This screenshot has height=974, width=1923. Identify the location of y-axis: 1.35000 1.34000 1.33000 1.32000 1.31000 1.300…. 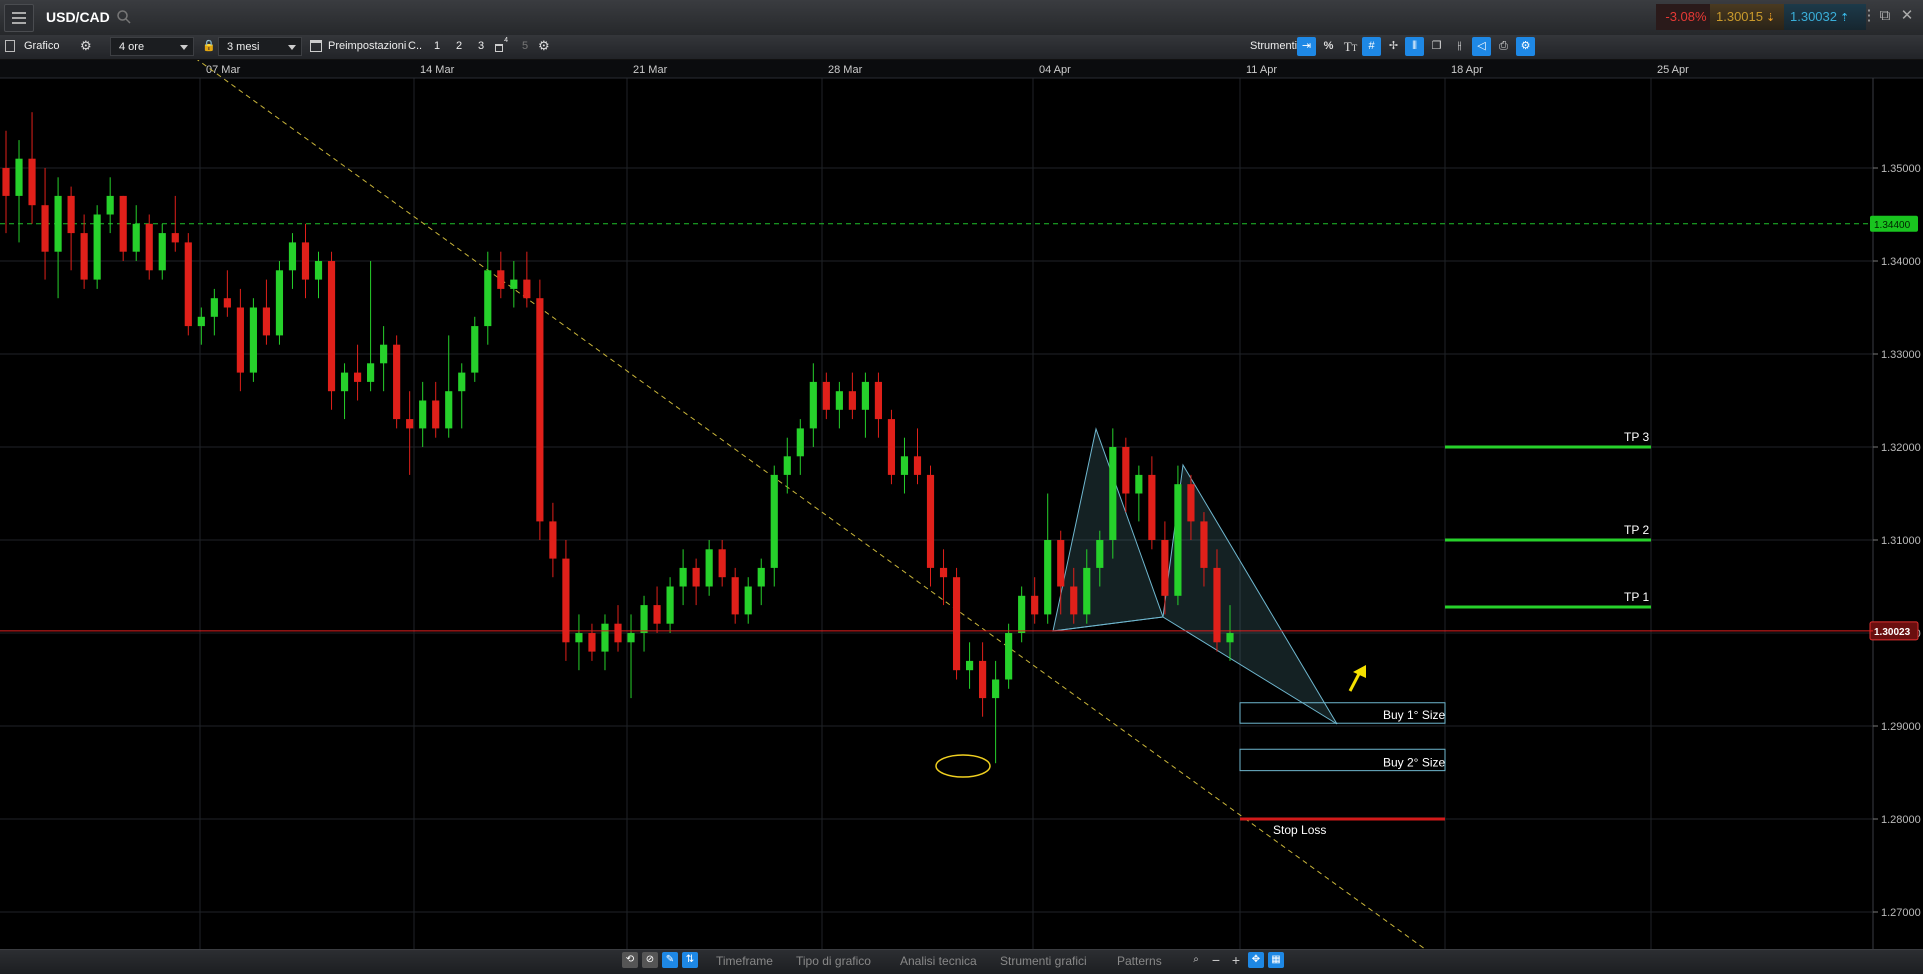
(1895, 513).